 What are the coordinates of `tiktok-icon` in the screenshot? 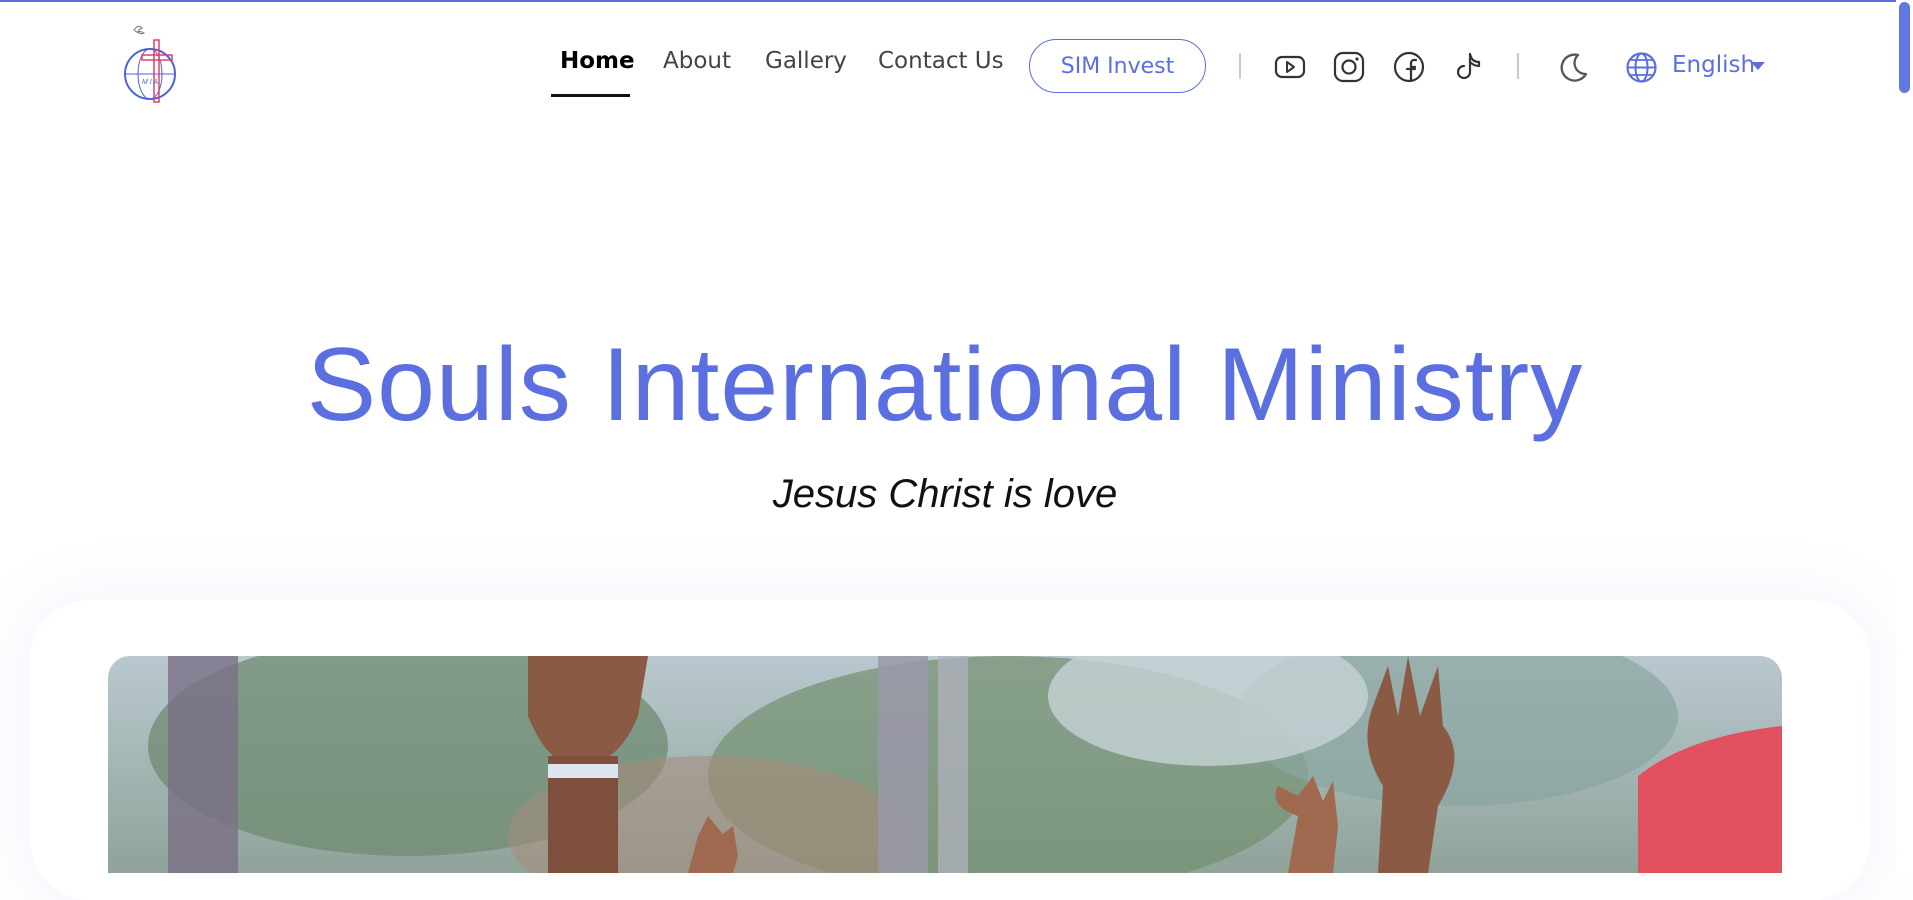 It's located at (1468, 67).